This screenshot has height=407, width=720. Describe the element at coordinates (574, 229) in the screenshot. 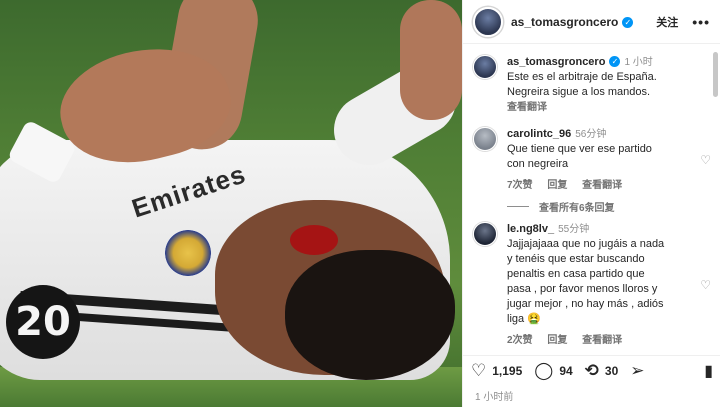

I see `comment-time: 55分钟` at that location.